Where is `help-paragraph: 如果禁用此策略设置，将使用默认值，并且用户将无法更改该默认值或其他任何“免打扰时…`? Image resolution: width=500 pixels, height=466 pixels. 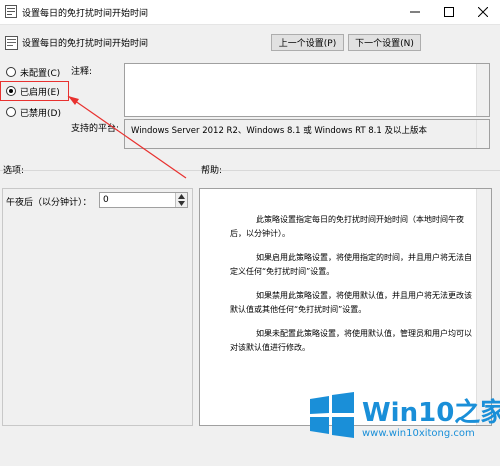 help-paragraph: 如果禁用此策略设置，将使用默认值，并且用户将无法更改该默认值或其他任何“免打扰时… is located at coordinates (351, 302).